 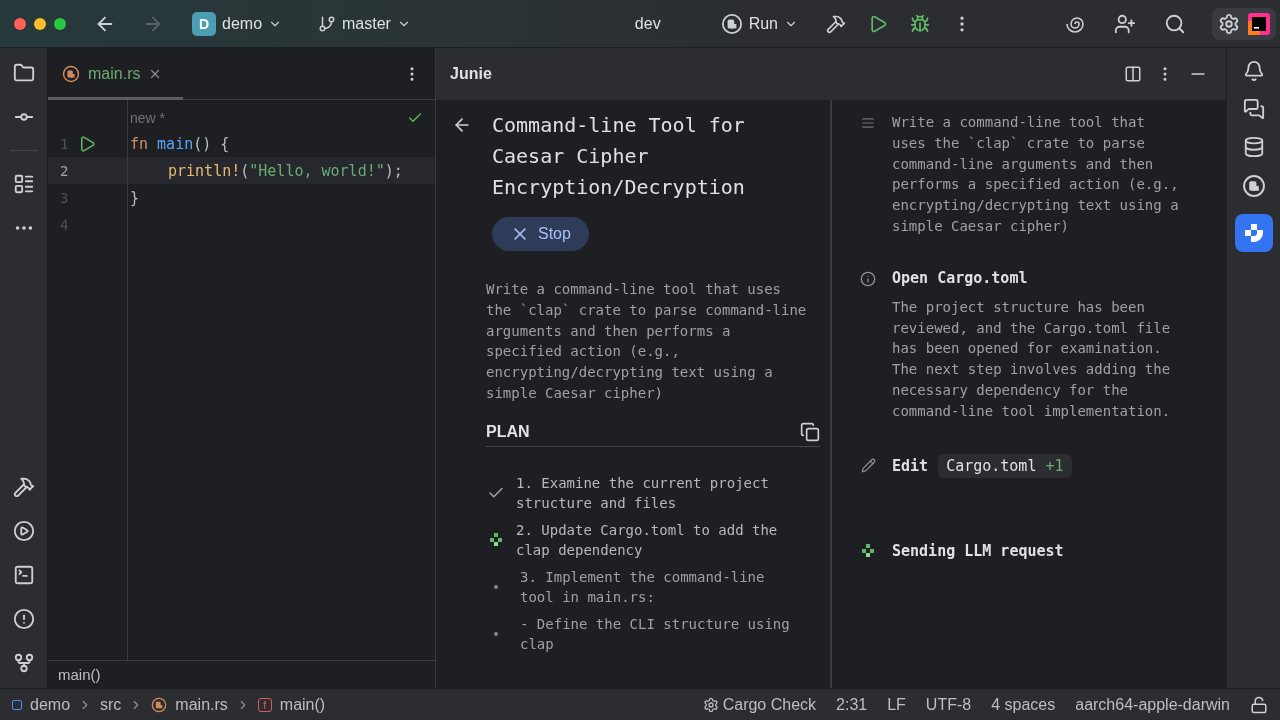 I want to click on copy-icon, so click(x=810, y=431).